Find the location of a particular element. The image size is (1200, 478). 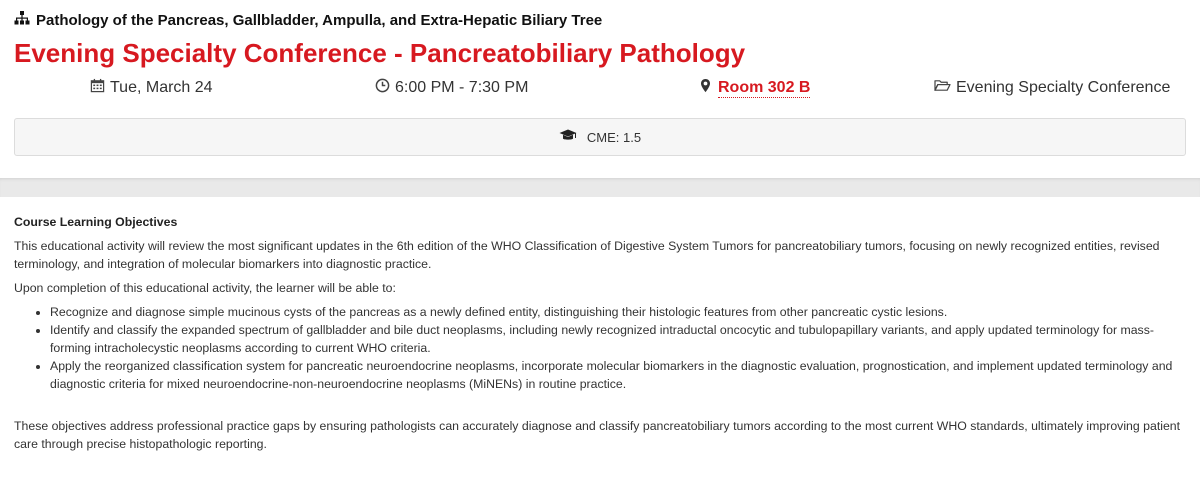

session-room: Room 302 B is located at coordinates (754, 88).